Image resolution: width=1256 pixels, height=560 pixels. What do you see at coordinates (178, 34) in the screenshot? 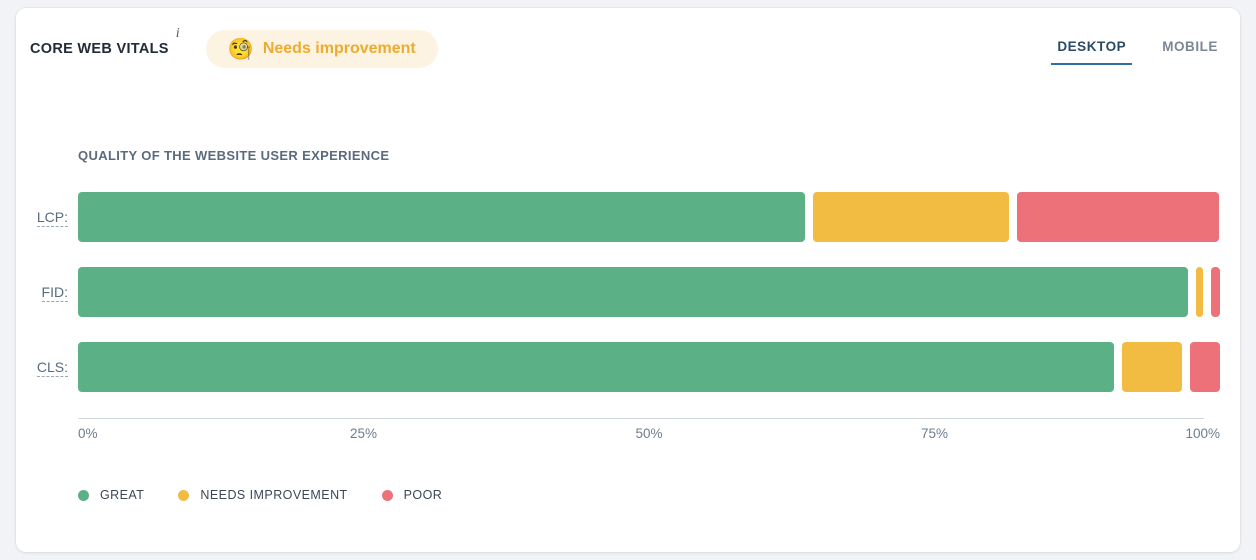
I see `info-icon: i` at bounding box center [178, 34].